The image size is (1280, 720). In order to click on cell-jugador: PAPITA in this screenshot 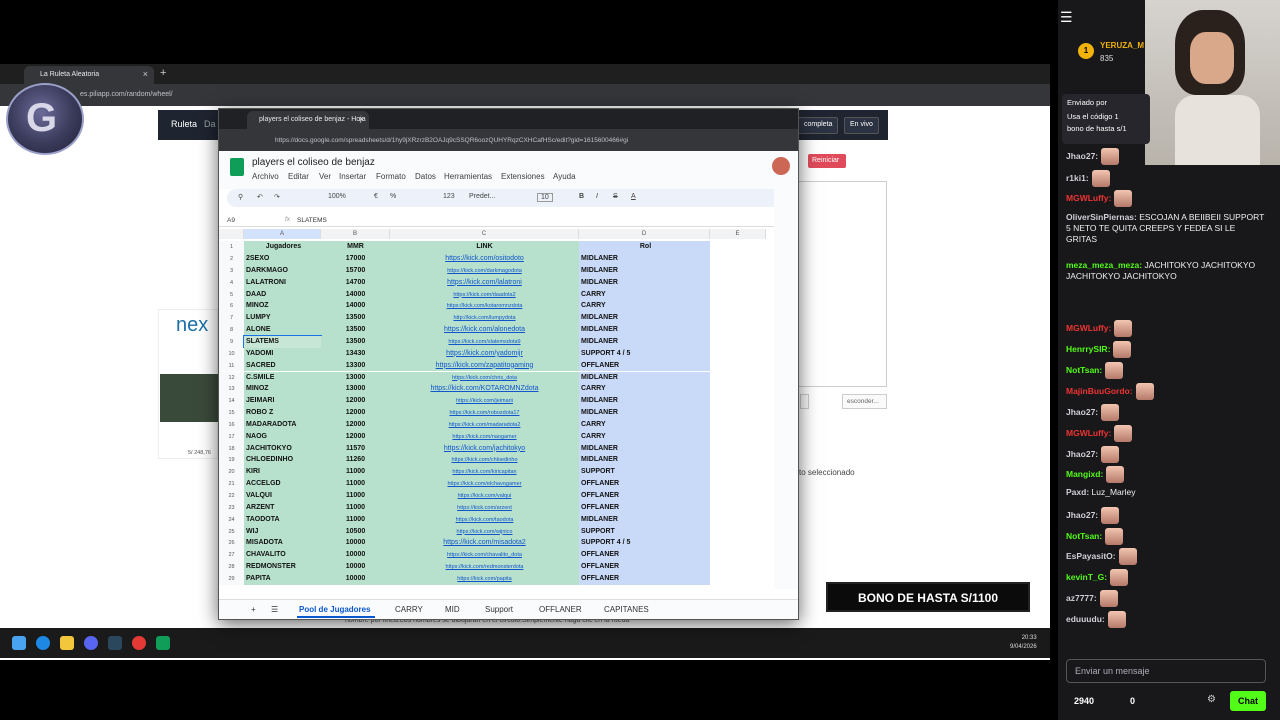, I will do `click(282, 578)`.